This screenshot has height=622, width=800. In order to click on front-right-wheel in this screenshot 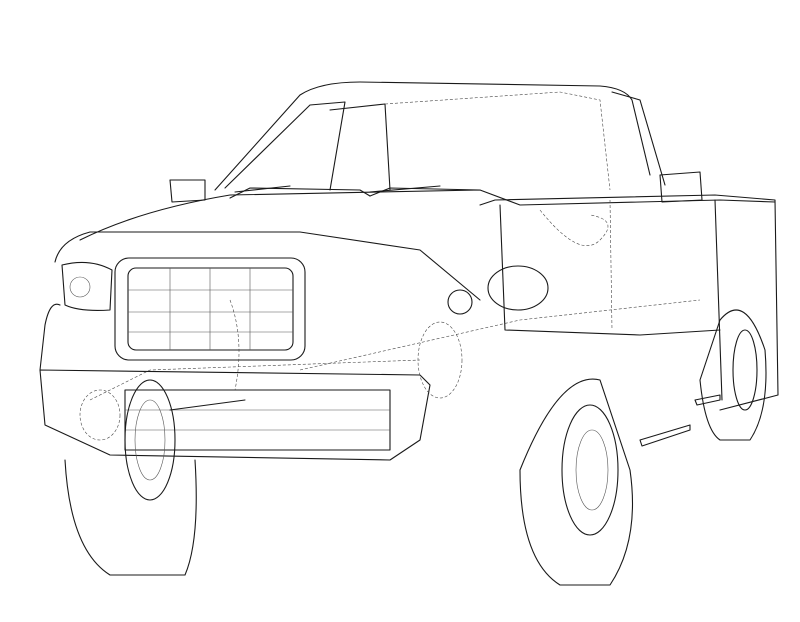, I will do `click(576, 482)`.